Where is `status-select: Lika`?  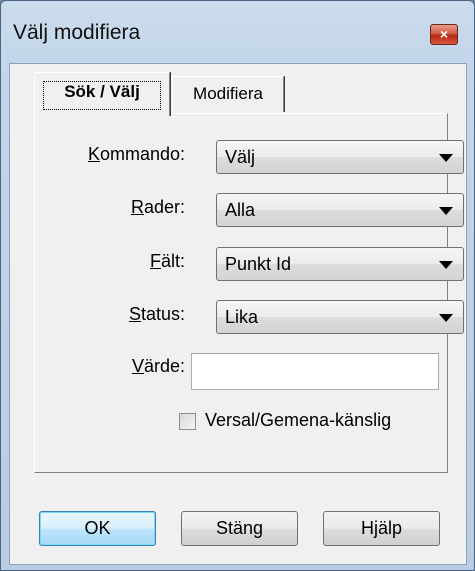 status-select: Lika is located at coordinates (340, 317).